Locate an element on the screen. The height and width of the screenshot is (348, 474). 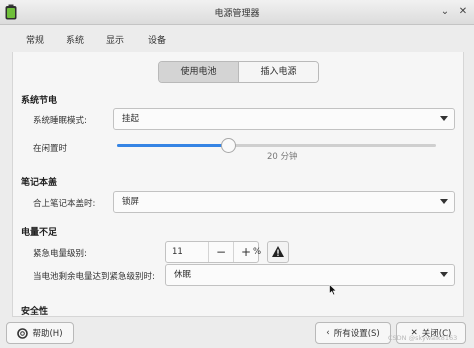
close-window-button: ✕ is located at coordinates (463, 12).